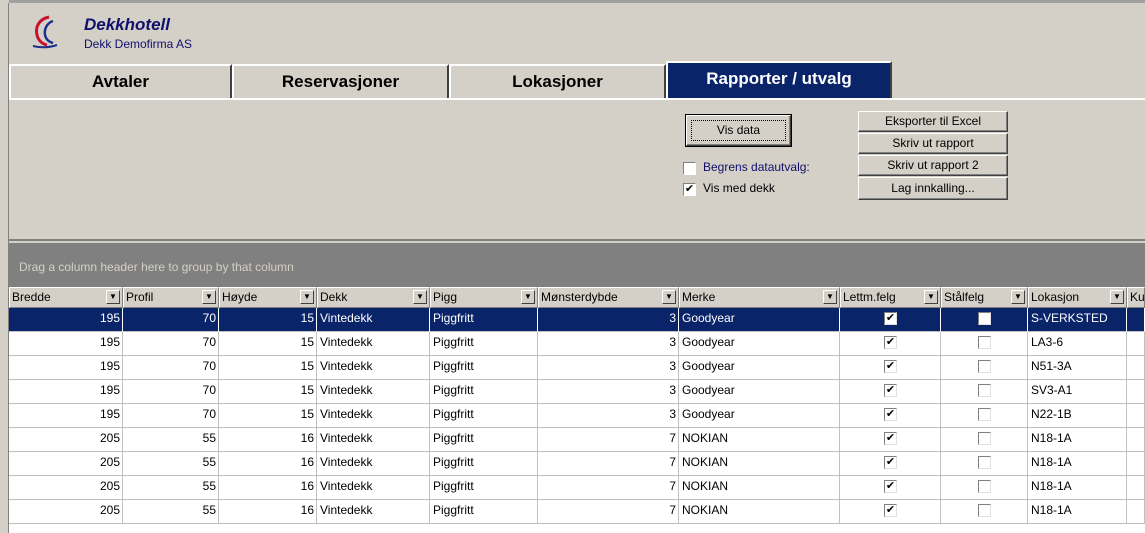  What do you see at coordinates (608, 297) in the screenshot?
I see `col-header-monsterdybde: Mønsterdybde ▼` at bounding box center [608, 297].